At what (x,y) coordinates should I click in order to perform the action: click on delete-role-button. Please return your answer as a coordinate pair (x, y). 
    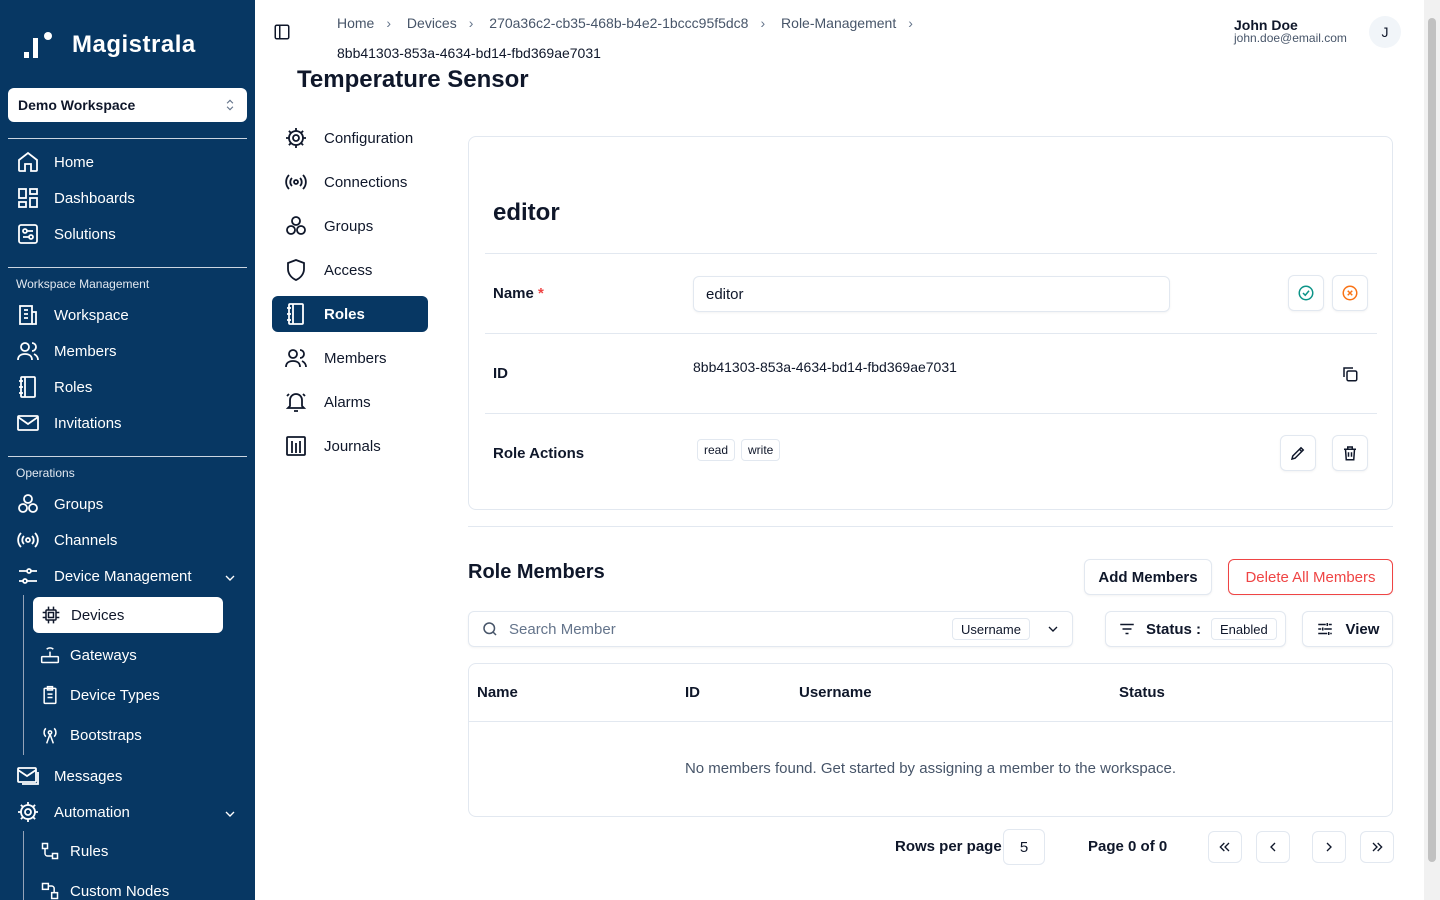
    Looking at the image, I should click on (1350, 453).